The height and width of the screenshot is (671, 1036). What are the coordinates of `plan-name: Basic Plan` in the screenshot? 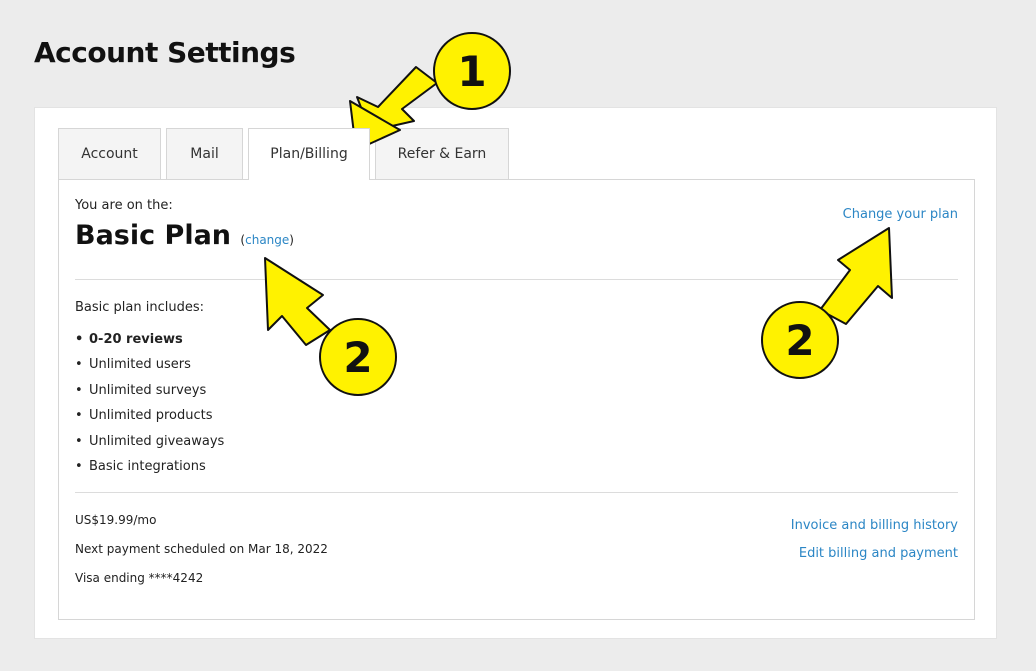 It's located at (153, 235).